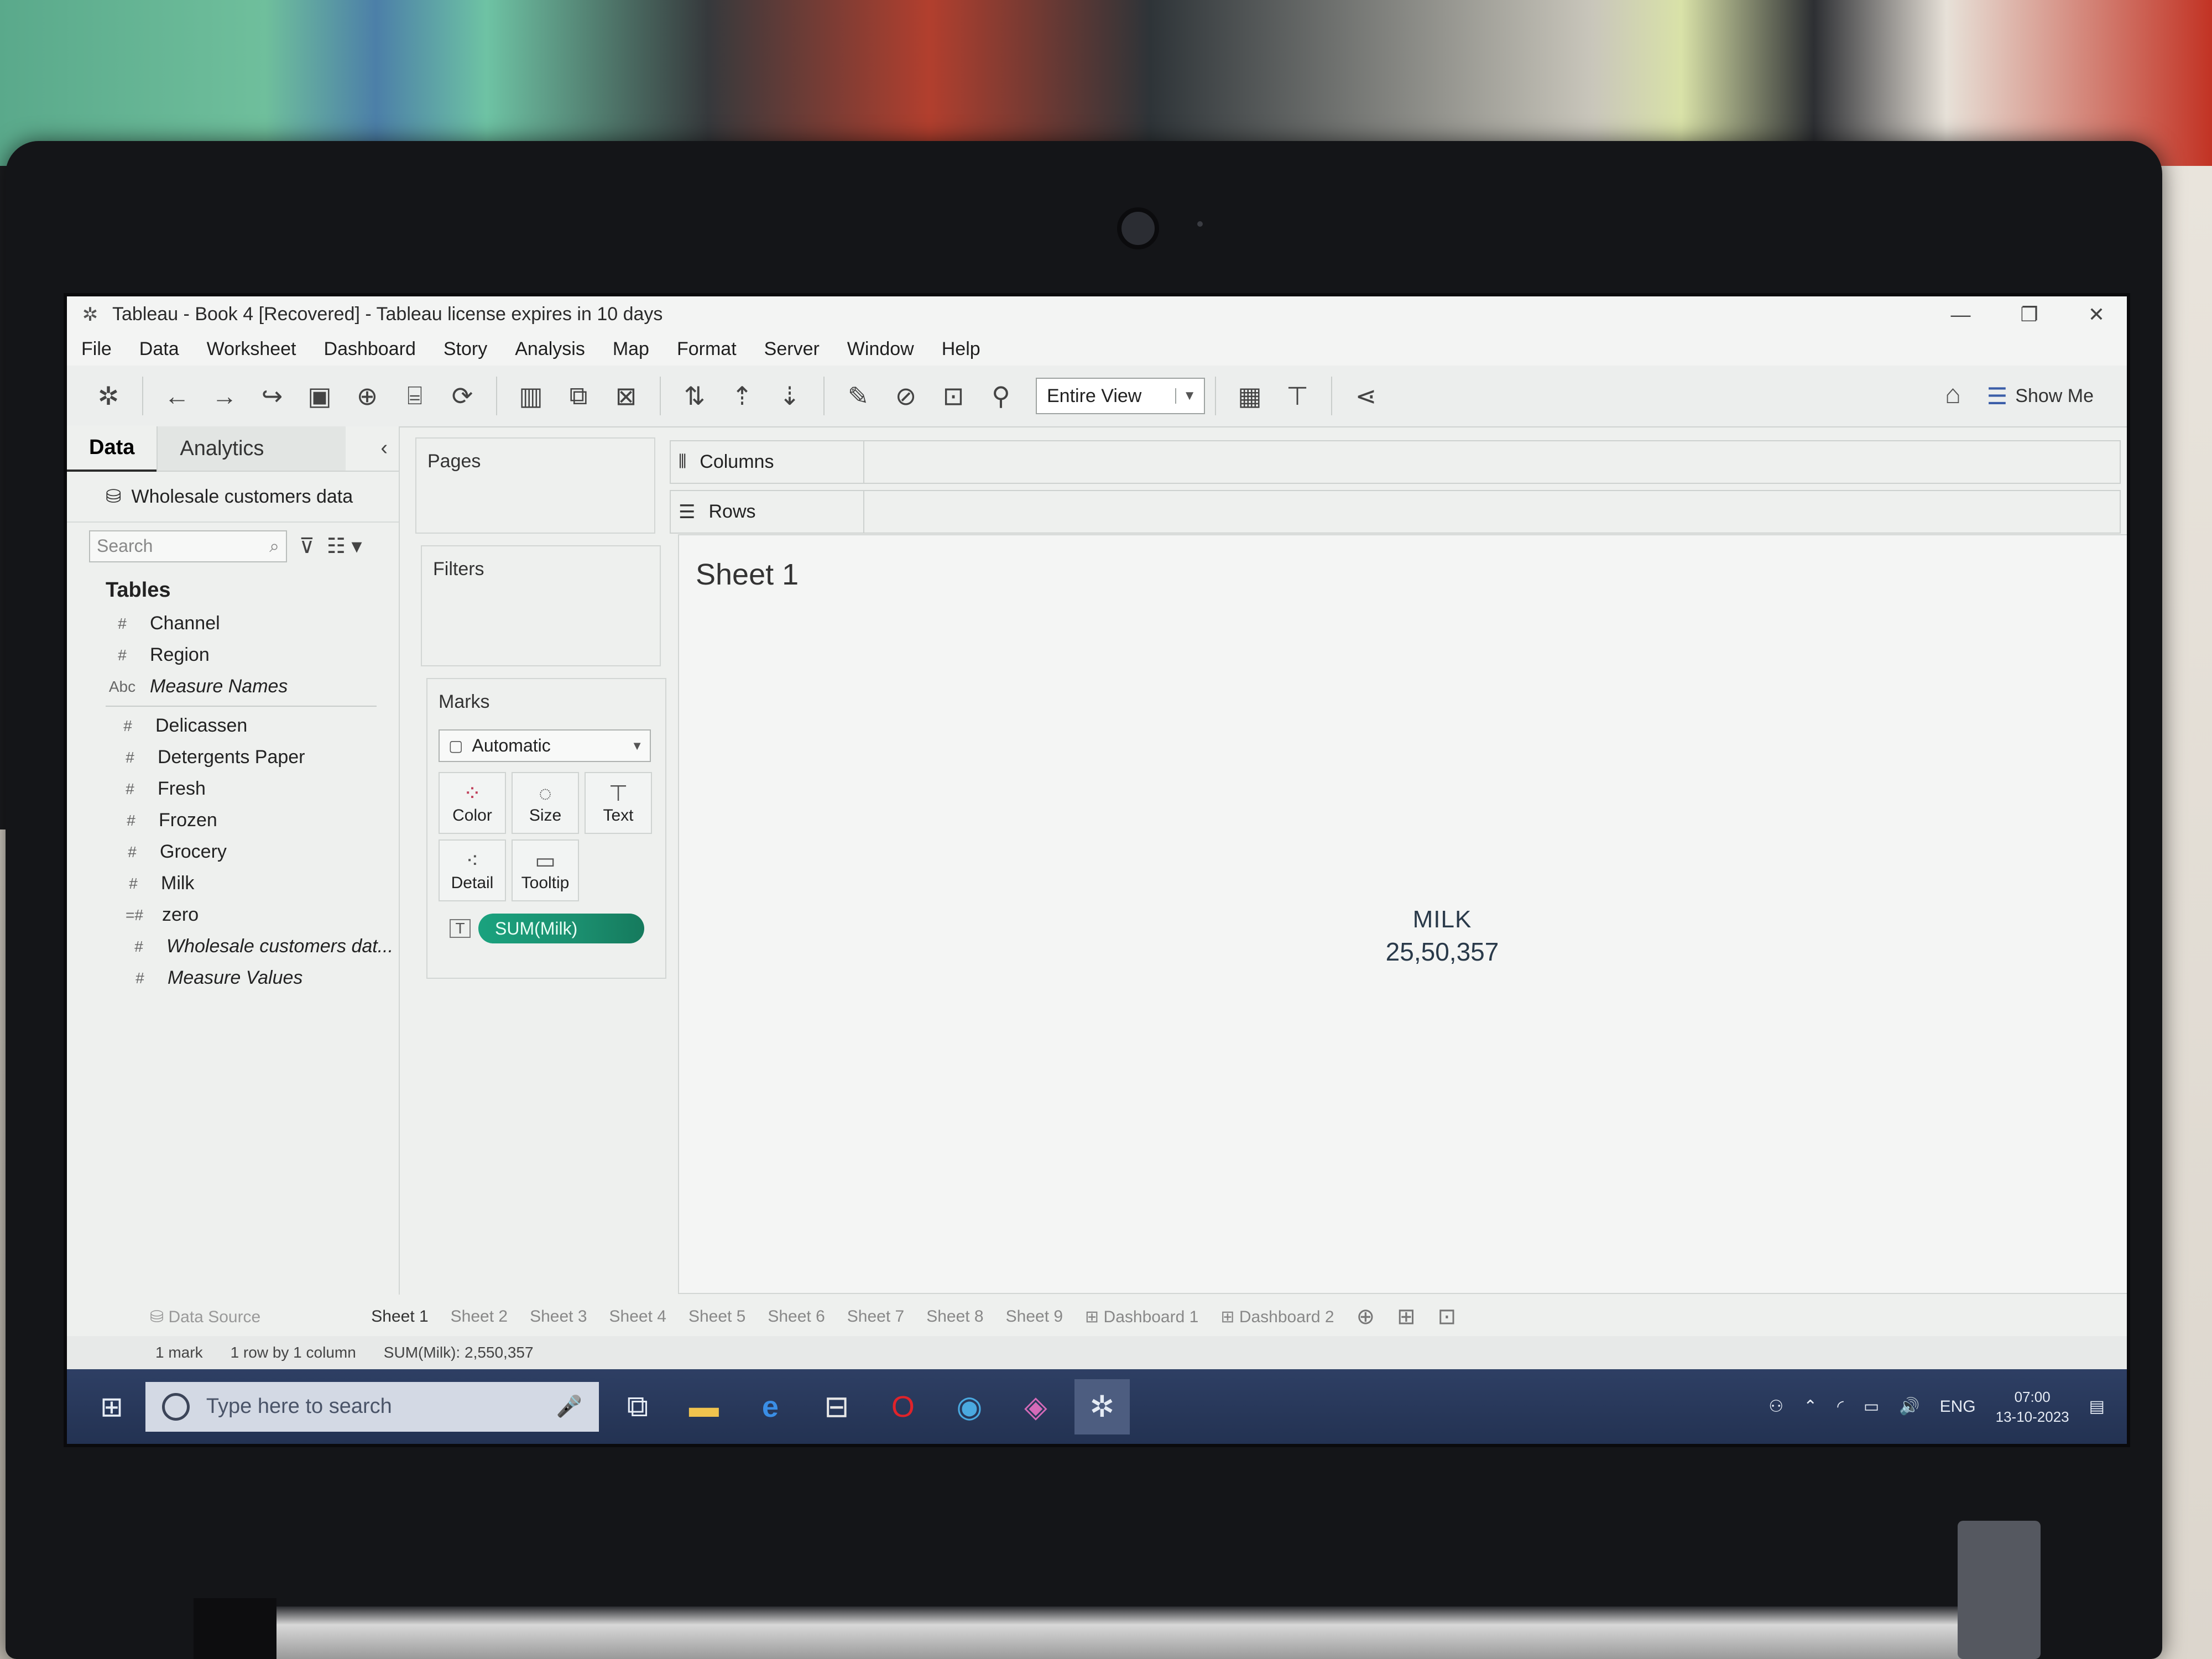 This screenshot has height=1659, width=2212. Describe the element at coordinates (550, 349) in the screenshot. I see `menu-analysis: Analysis` at that location.